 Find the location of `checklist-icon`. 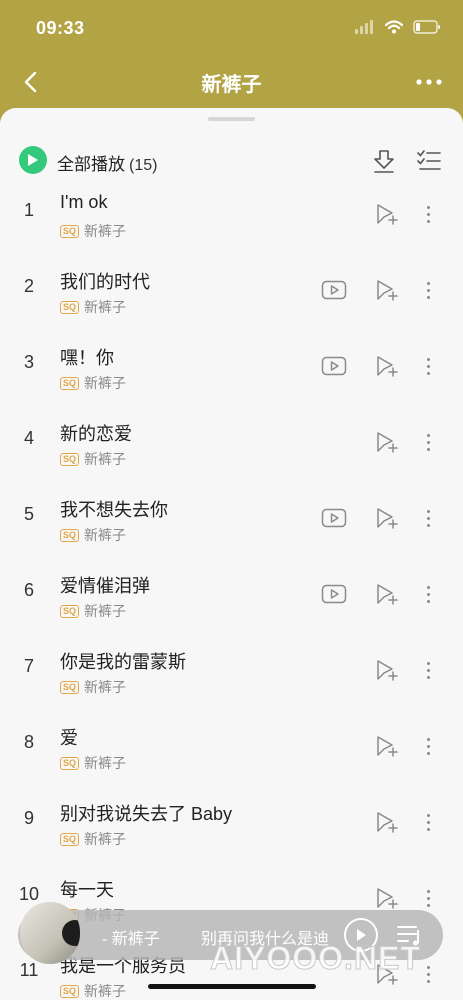

checklist-icon is located at coordinates (429, 160).